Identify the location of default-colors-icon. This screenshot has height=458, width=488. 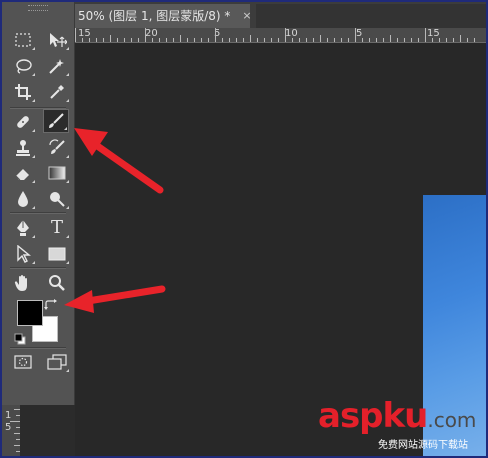
(20, 339).